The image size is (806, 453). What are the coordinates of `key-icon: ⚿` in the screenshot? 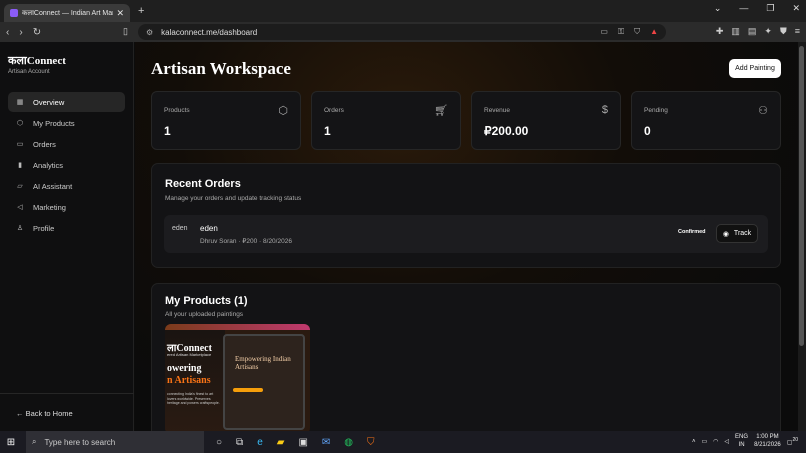 It's located at (621, 32).